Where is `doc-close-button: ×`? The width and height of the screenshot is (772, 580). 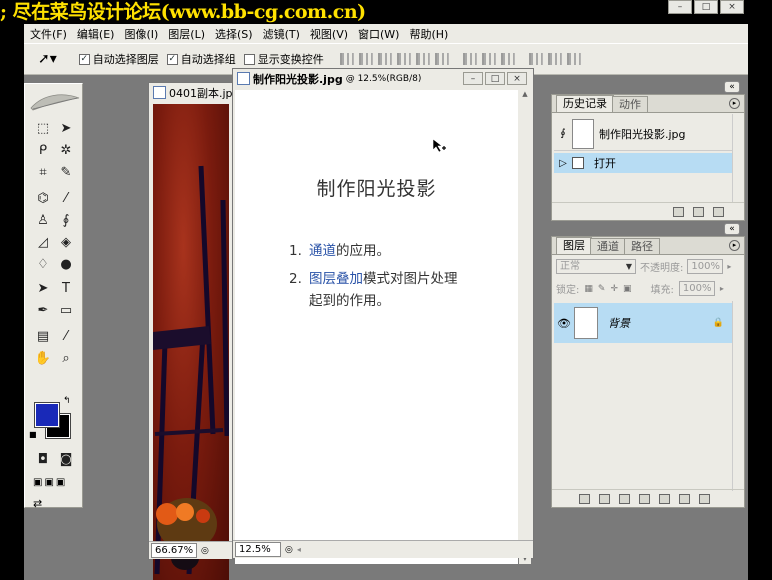
doc-close-button: × is located at coordinates (517, 78).